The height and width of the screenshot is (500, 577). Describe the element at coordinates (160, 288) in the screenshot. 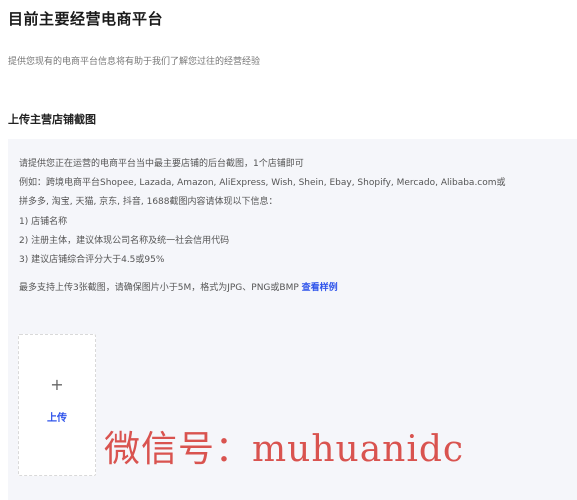

I see `upload-limit-text: 最多支持上传3张截图，请确保图片小于5M，格式为JPG、PNG或BMP` at that location.